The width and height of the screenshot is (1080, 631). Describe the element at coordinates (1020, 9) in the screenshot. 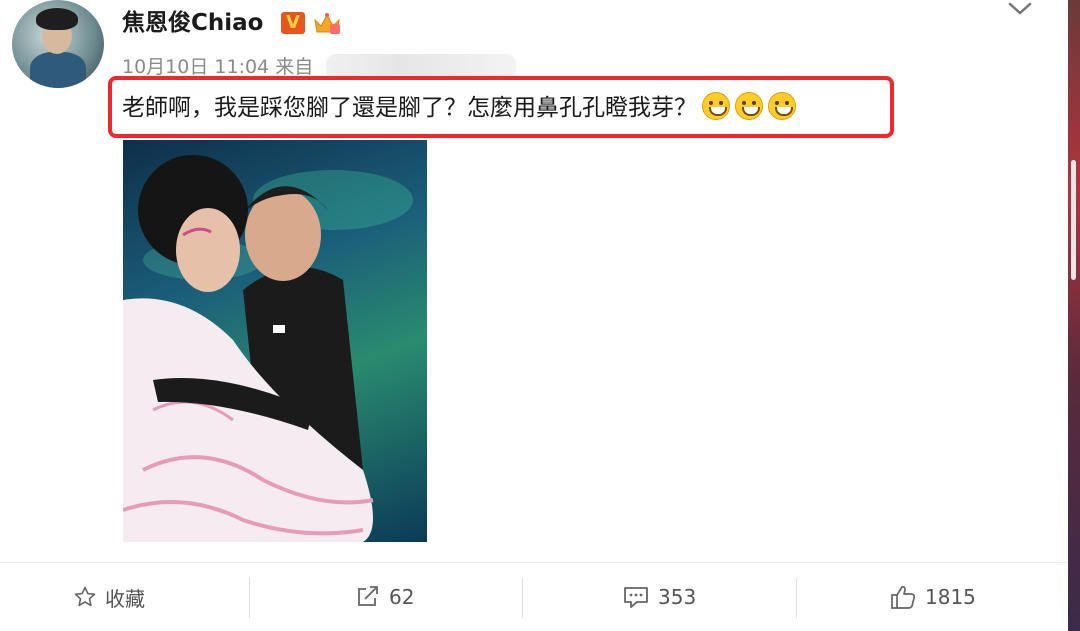

I see `chevron-down-icon` at that location.